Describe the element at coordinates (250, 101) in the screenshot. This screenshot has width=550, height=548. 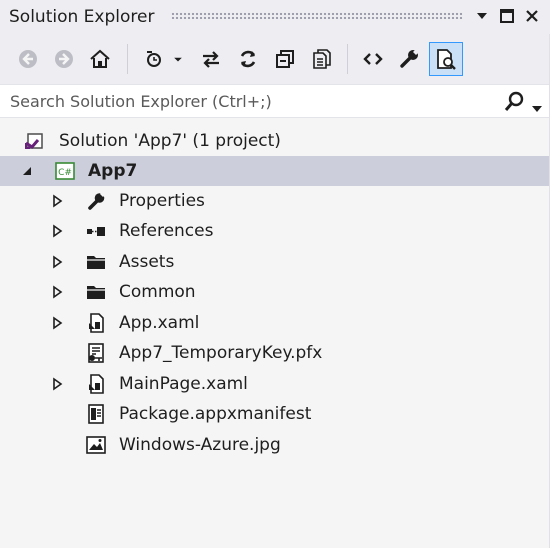
I see `search-input` at that location.